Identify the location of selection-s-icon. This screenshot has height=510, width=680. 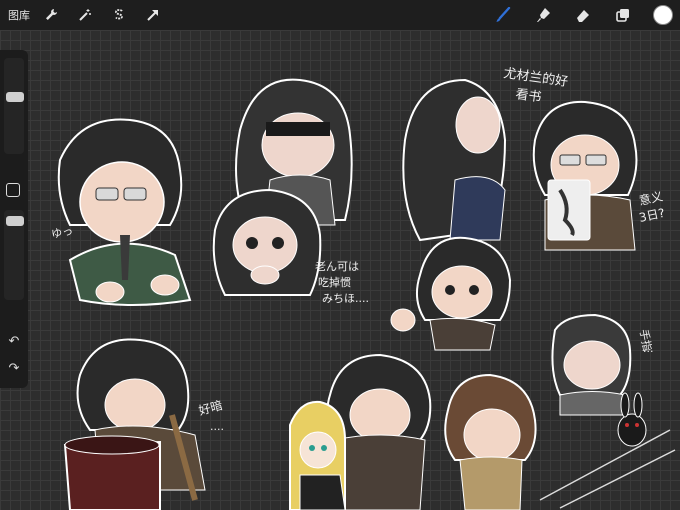
(119, 15).